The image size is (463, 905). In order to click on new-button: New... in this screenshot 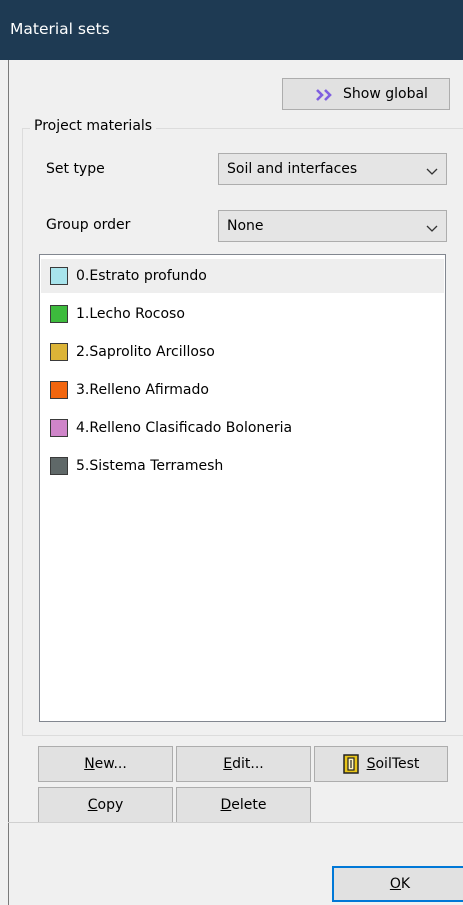, I will do `click(105, 764)`.